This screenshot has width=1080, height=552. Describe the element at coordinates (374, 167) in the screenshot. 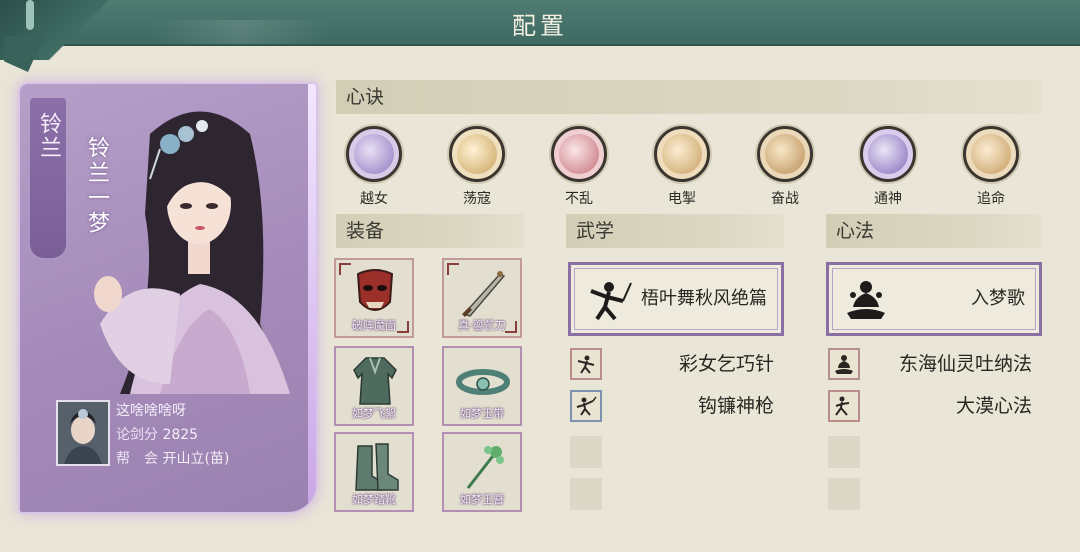

I see `xinjue-skill-1: 越女` at that location.